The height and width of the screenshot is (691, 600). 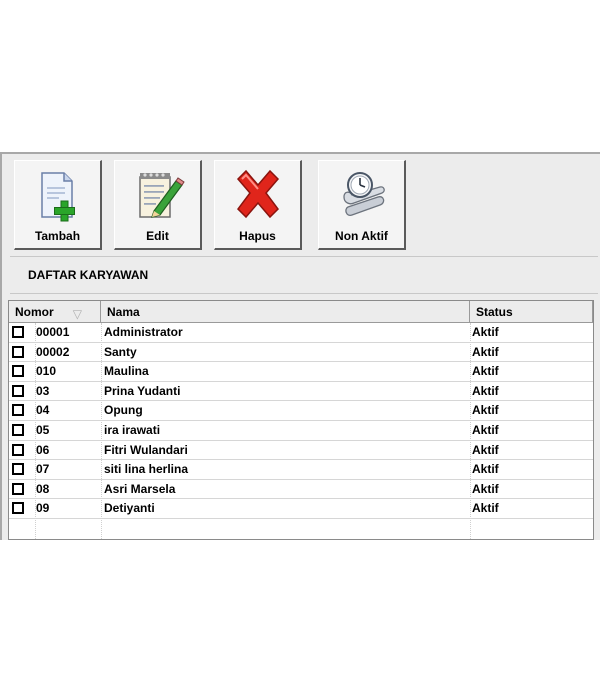 I want to click on document-add-icon, so click(x=57, y=197).